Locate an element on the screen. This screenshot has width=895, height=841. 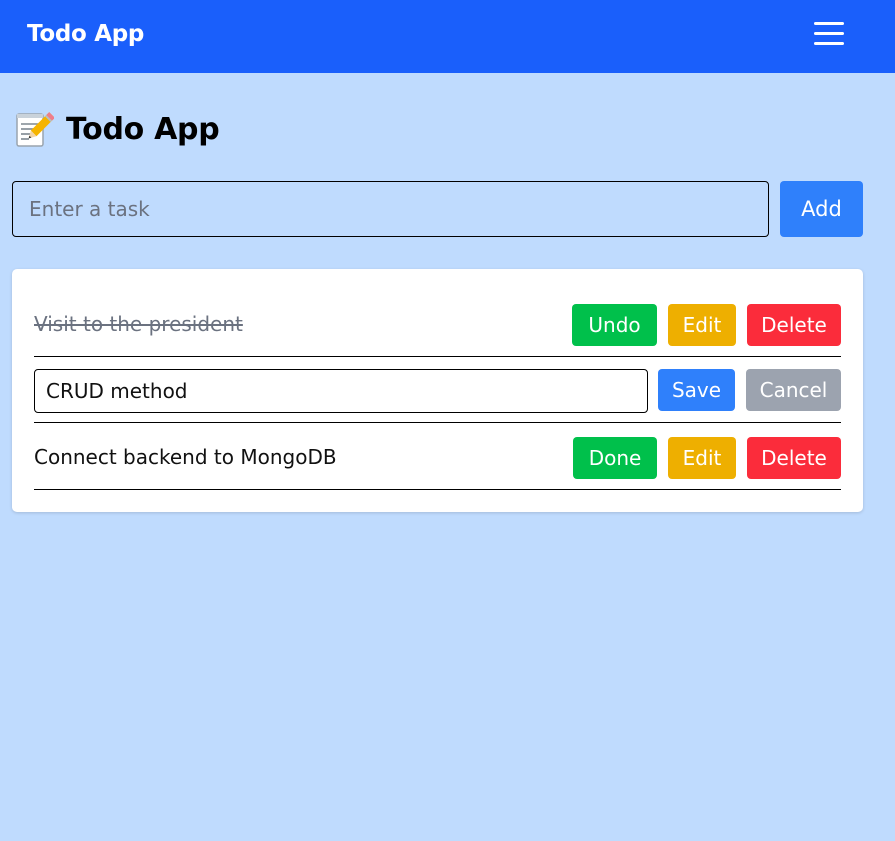
todo-item-editing: Save Cancel is located at coordinates (437, 390).